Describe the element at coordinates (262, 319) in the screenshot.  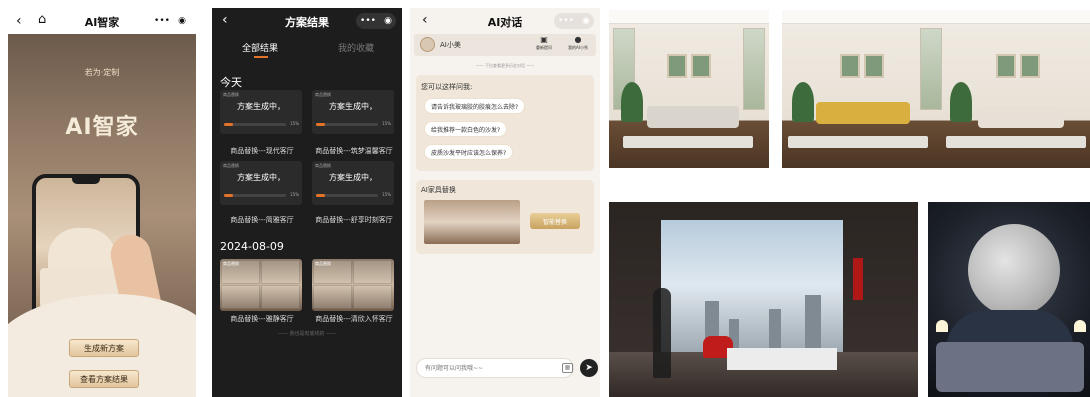
I see `card-caption: 商品替换---雅静客厅` at that location.